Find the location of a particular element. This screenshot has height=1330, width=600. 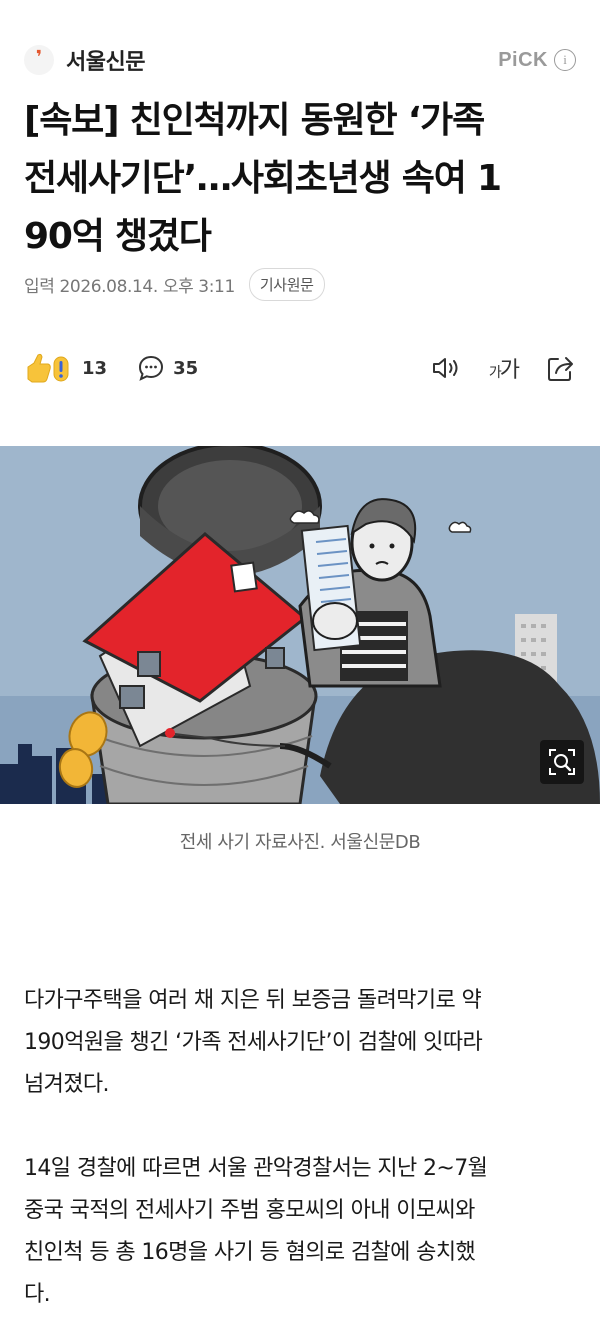

reaction-icon is located at coordinates (48, 368).